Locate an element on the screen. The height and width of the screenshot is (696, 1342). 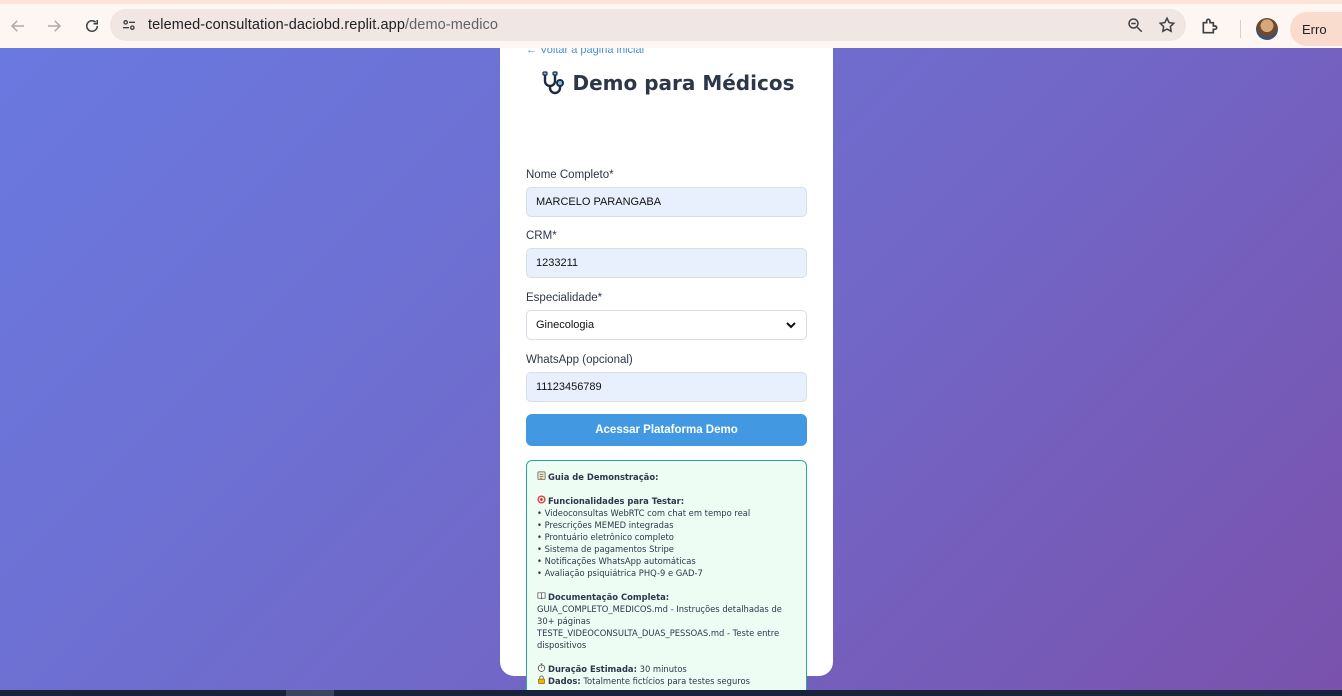
access-demo-button: Acessar Plataforma Demo is located at coordinates (666, 430).